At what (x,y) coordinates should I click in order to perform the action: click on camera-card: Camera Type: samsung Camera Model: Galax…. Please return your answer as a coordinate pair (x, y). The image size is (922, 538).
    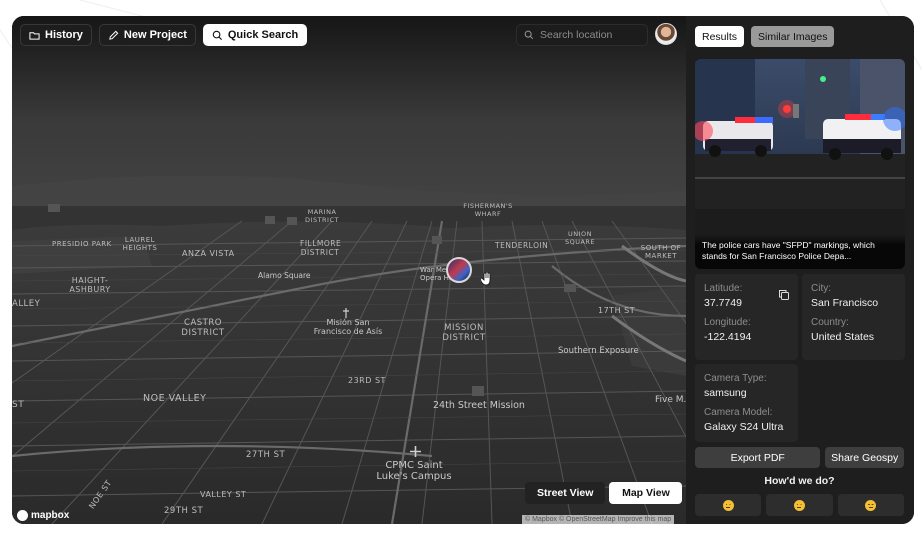
    Looking at the image, I should click on (746, 403).